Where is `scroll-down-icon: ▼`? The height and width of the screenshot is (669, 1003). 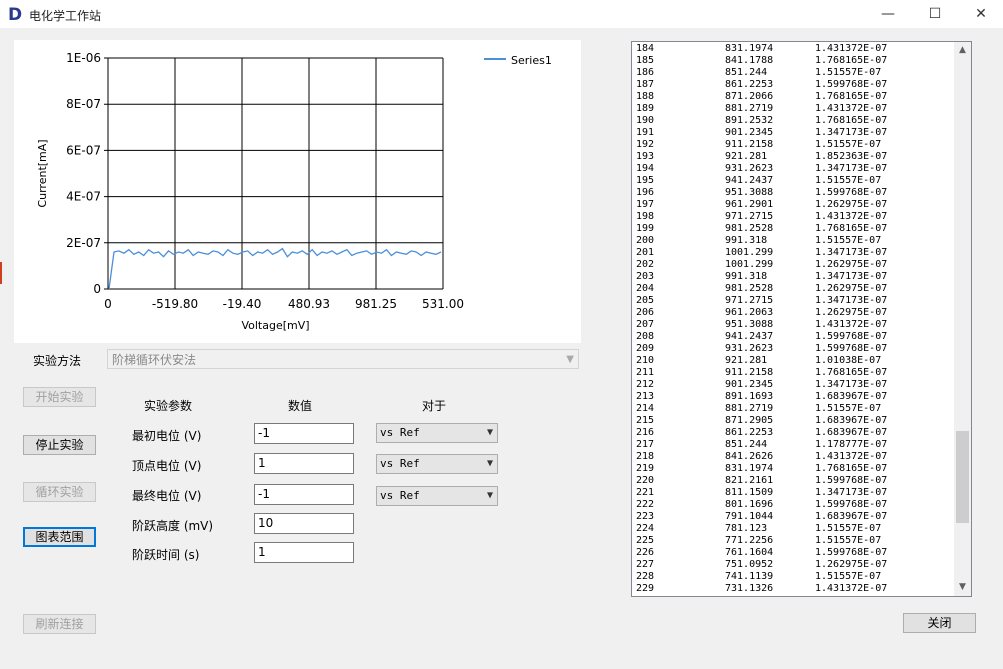
scroll-down-icon: ▼ is located at coordinates (962, 587).